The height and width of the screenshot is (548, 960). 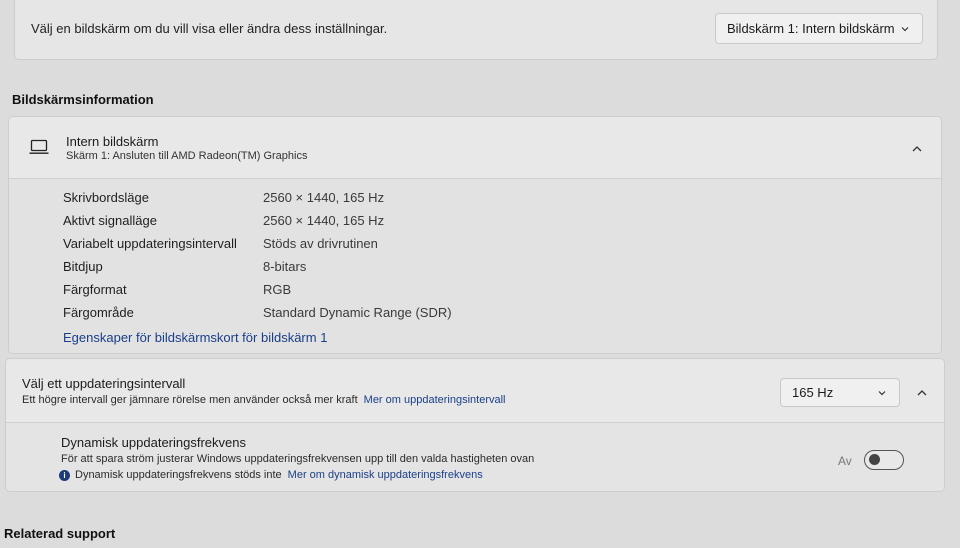 I want to click on info-icon: i, so click(x=64, y=475).